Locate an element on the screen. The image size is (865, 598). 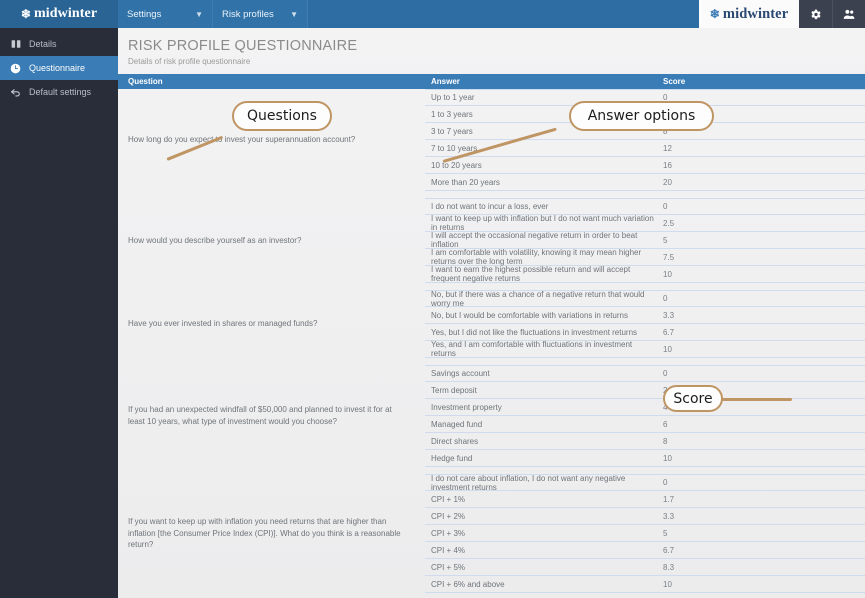
answer-score: 3.3 is located at coordinates (669, 315).